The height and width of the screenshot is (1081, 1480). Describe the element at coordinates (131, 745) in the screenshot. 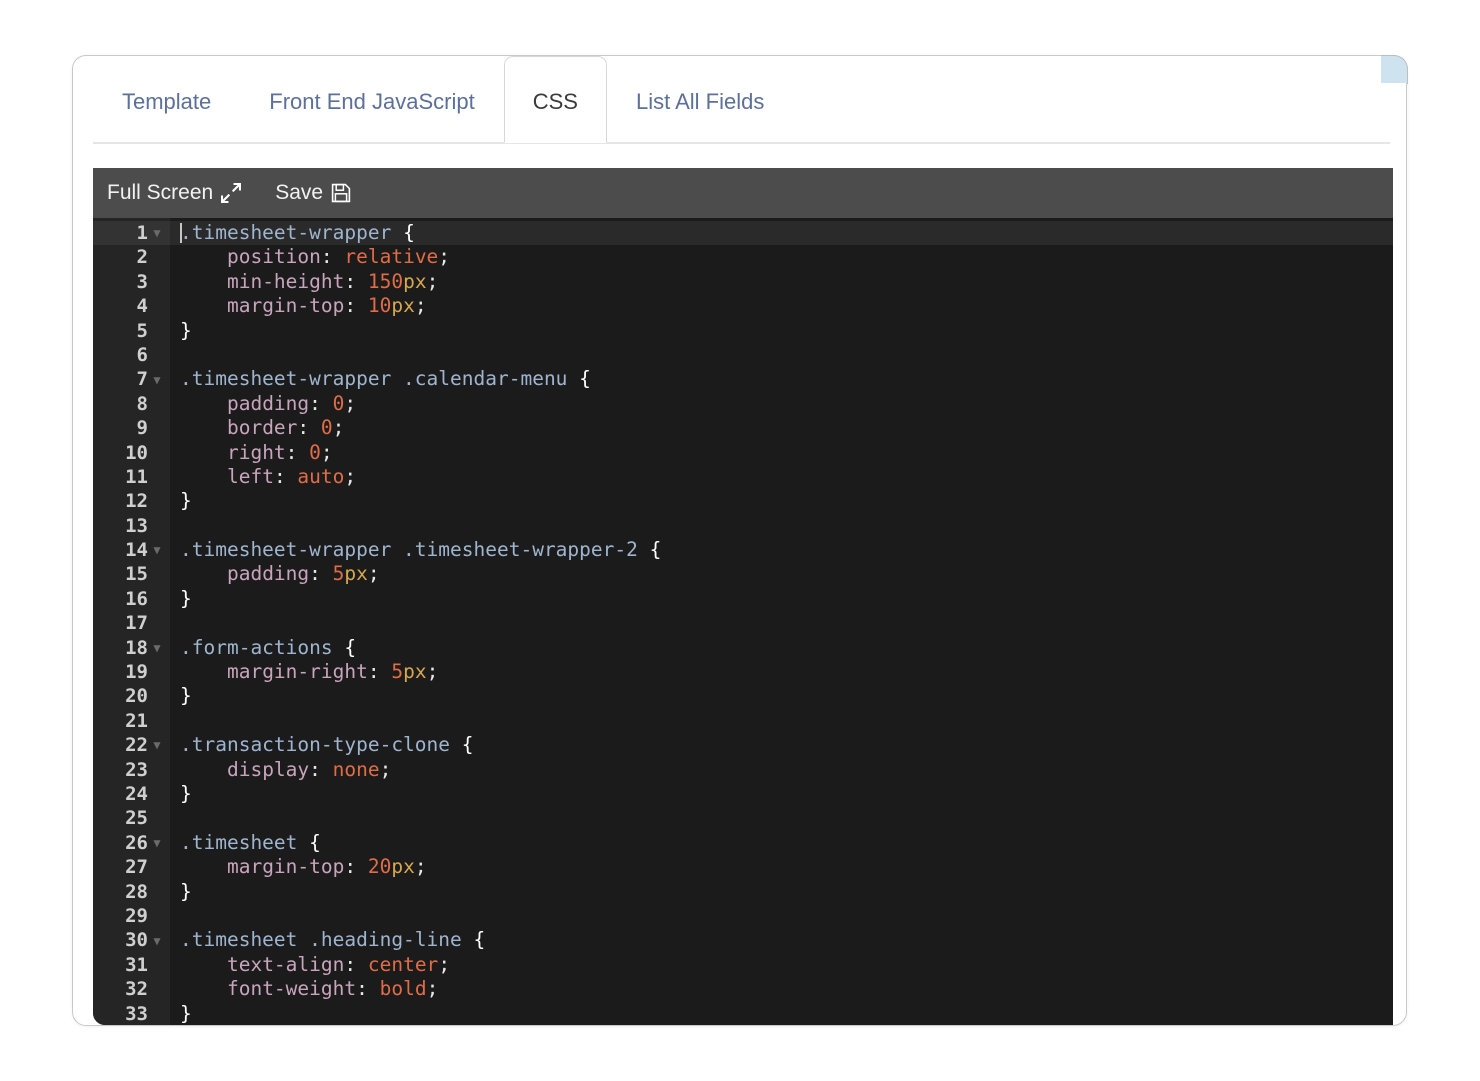

I see `line-number: 22 ▼` at that location.